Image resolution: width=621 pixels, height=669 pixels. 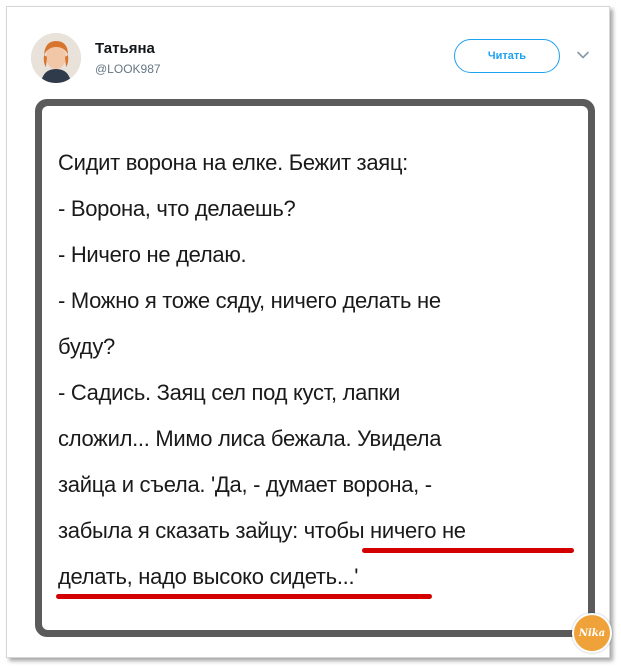 What do you see at coordinates (592, 633) in the screenshot?
I see `watermark-logo: Nika` at bounding box center [592, 633].